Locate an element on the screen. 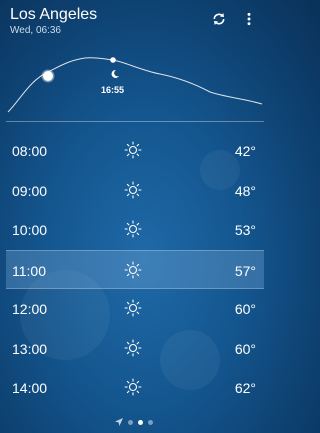 This screenshot has width=320, height=433. crescent-moon-icon is located at coordinates (115, 73).